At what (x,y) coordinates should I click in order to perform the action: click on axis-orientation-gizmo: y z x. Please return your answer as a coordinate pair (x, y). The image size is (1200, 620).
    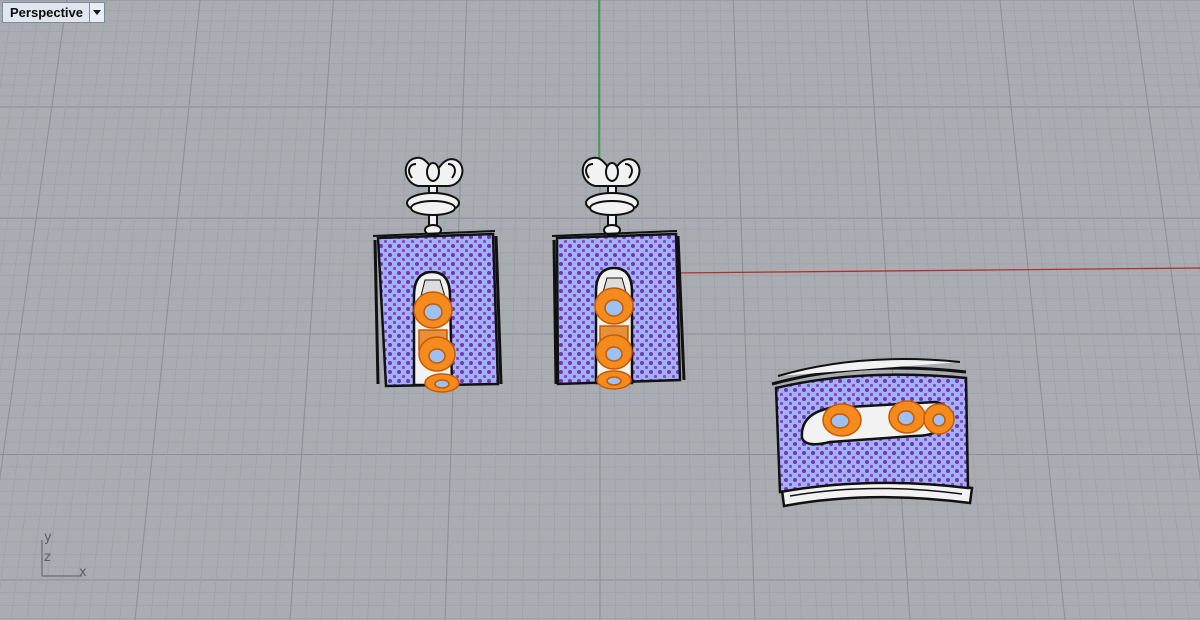
    Looking at the image, I should click on (65, 560).